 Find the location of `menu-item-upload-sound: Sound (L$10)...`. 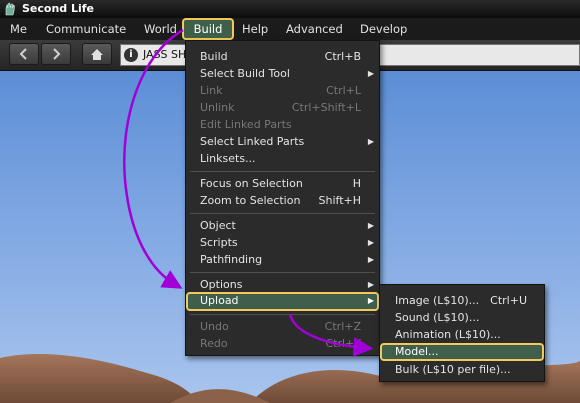

menu-item-upload-sound: Sound (L$10)... is located at coordinates (462, 317).